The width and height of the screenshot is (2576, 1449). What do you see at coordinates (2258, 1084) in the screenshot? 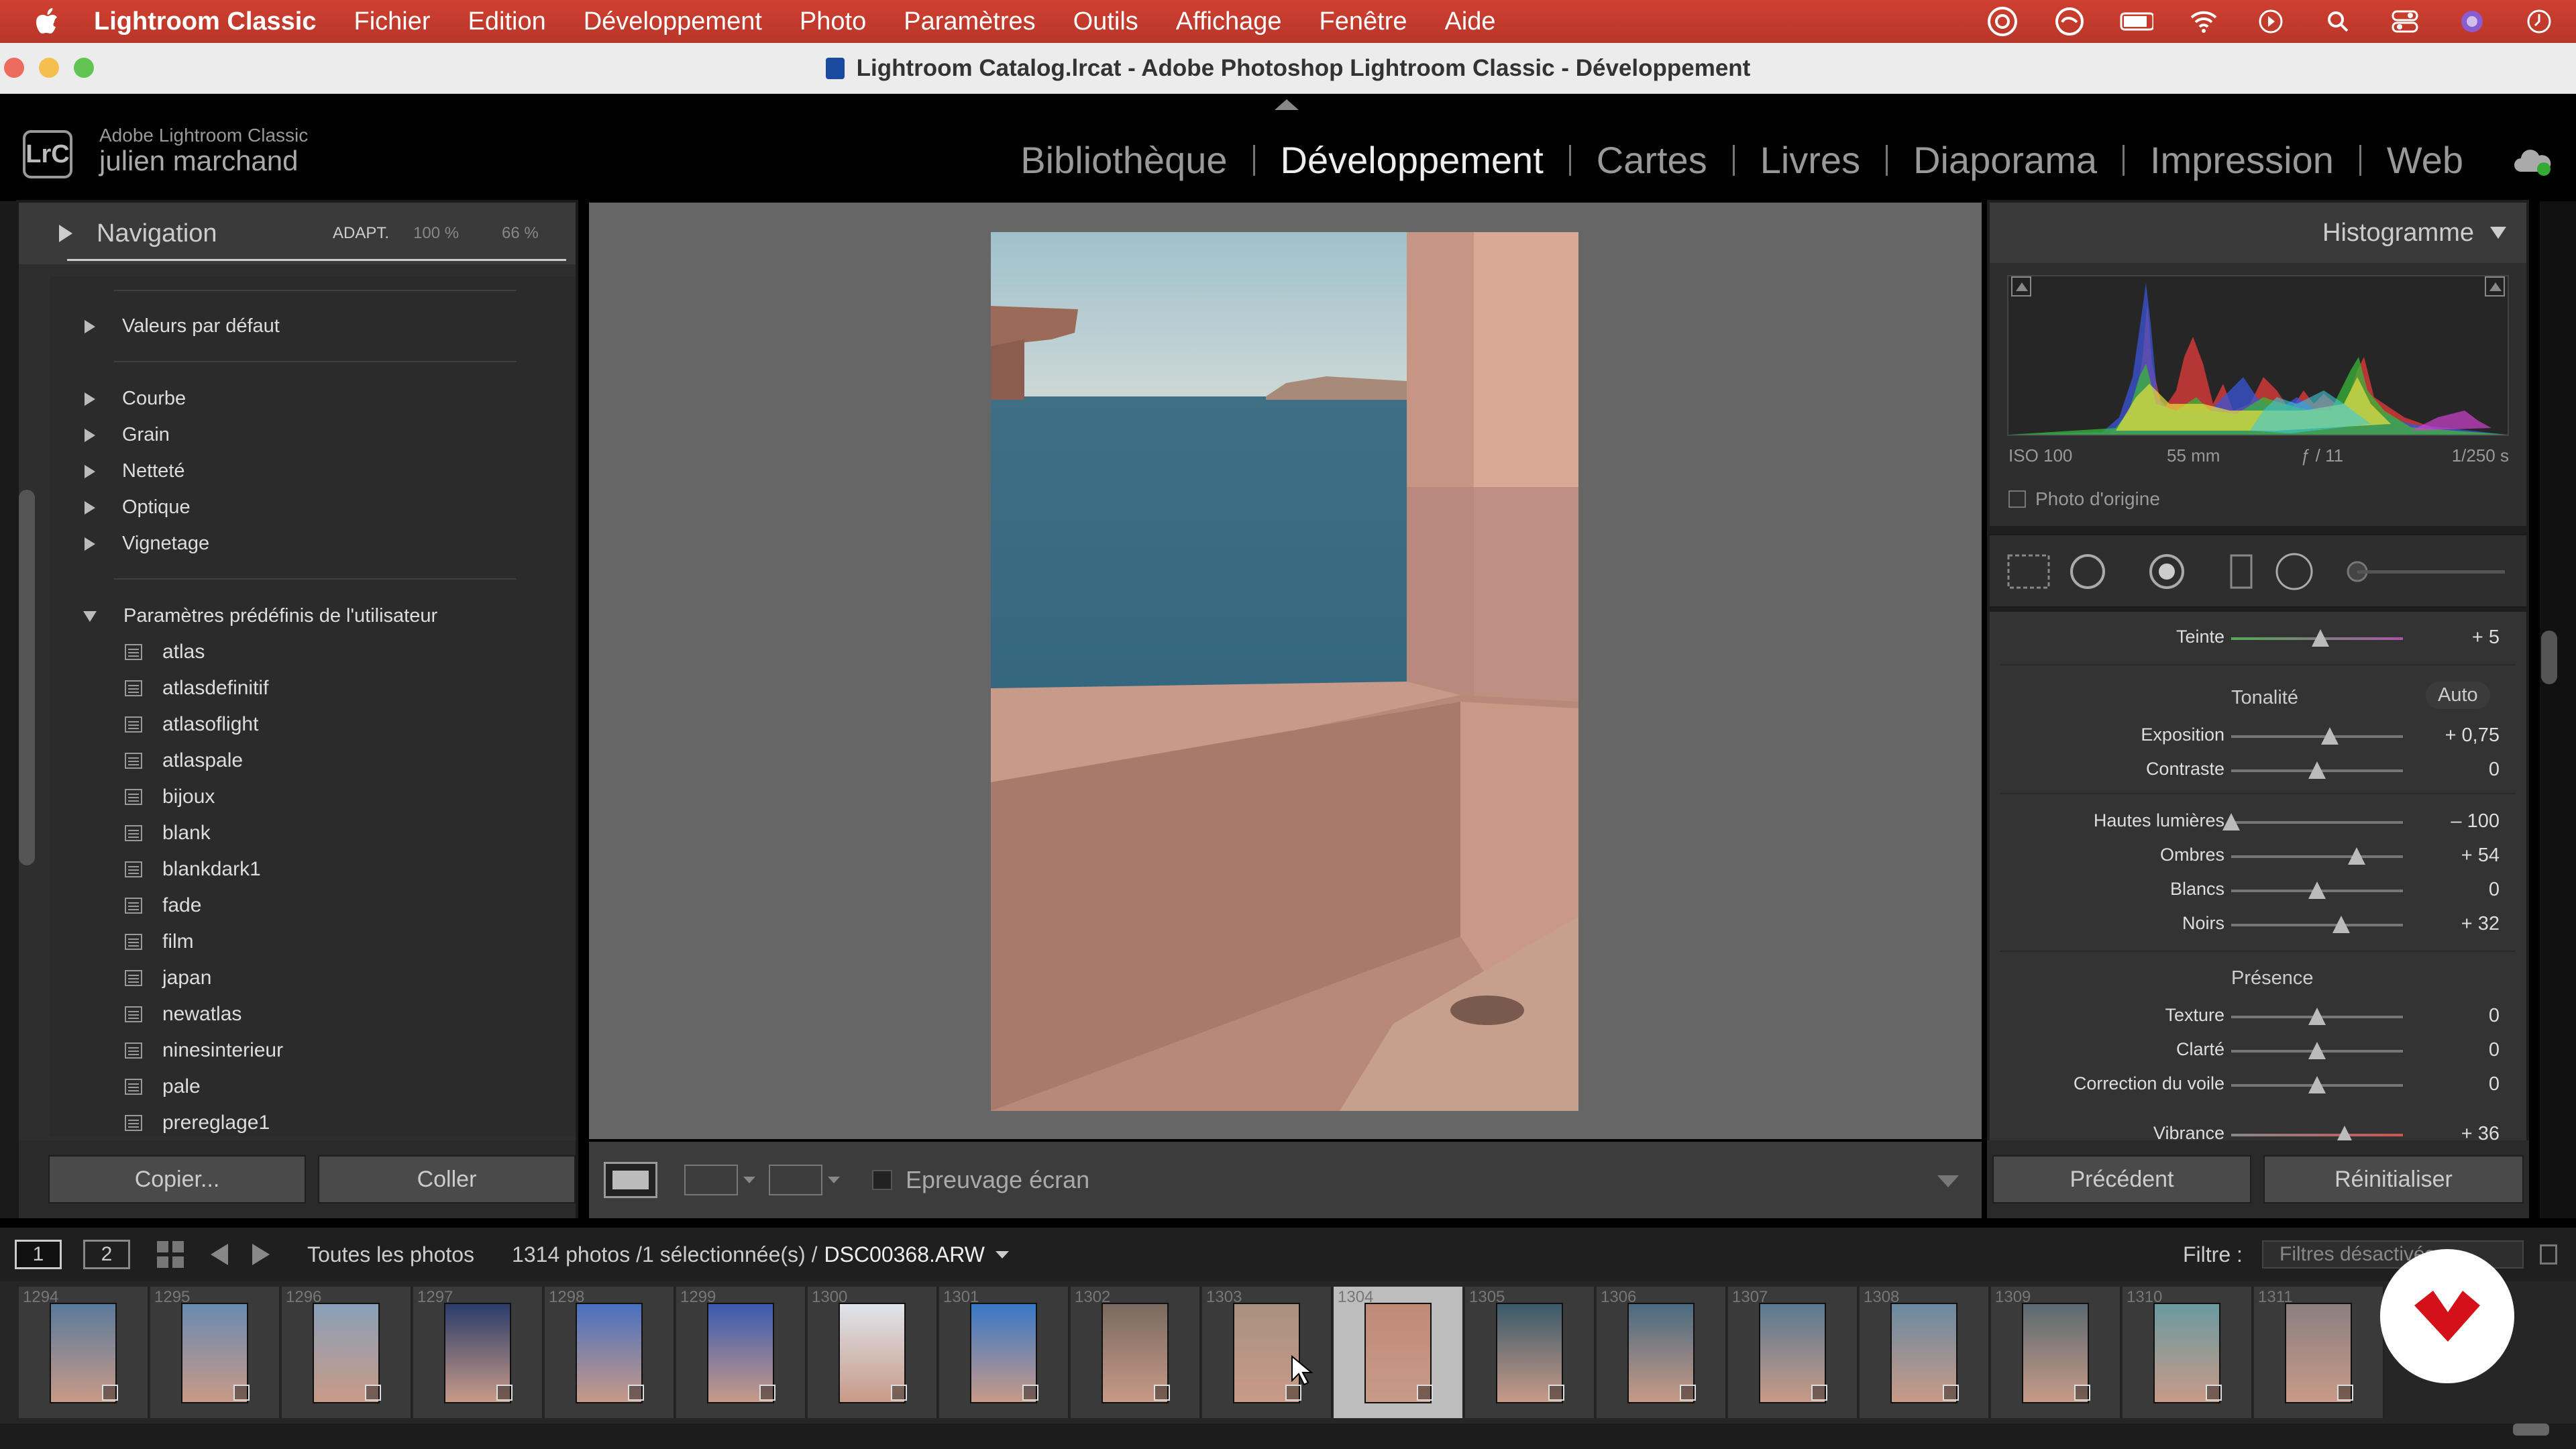
I see `slider-dehaze: Correction du voile 0` at bounding box center [2258, 1084].